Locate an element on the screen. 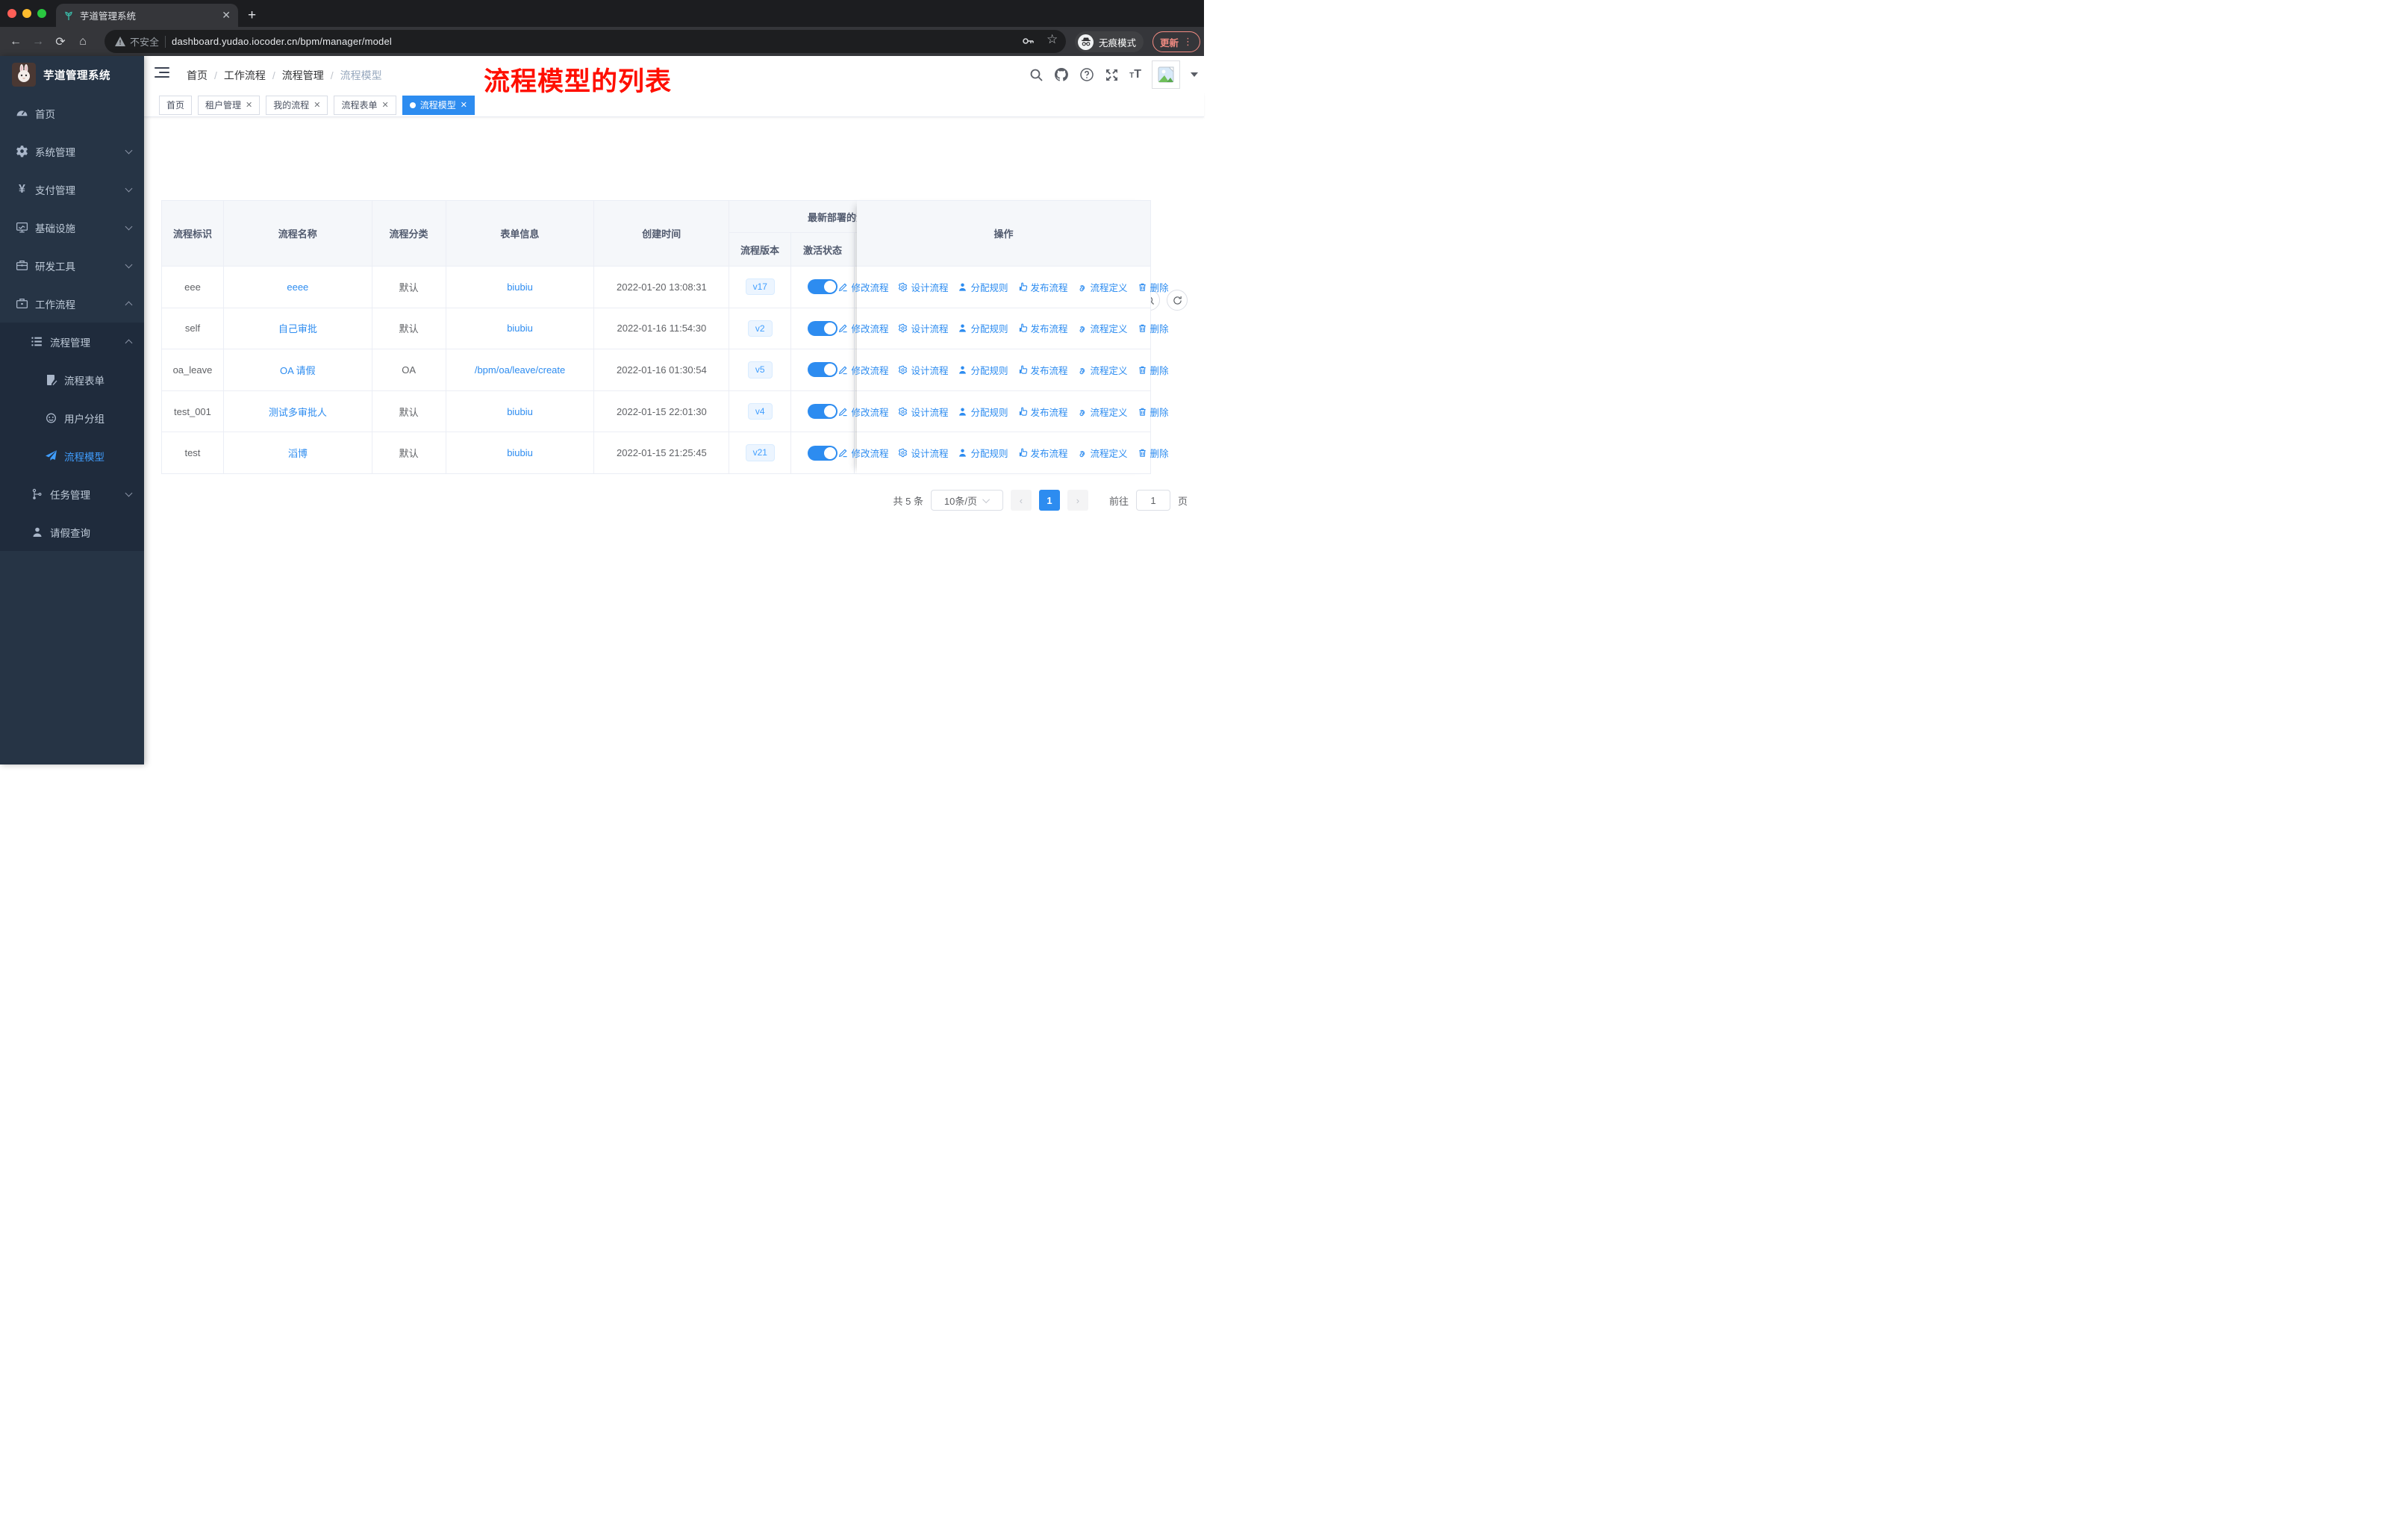 Image resolution: width=2408 pixels, height=1529 pixels. window-minimize-button is located at coordinates (26, 14).